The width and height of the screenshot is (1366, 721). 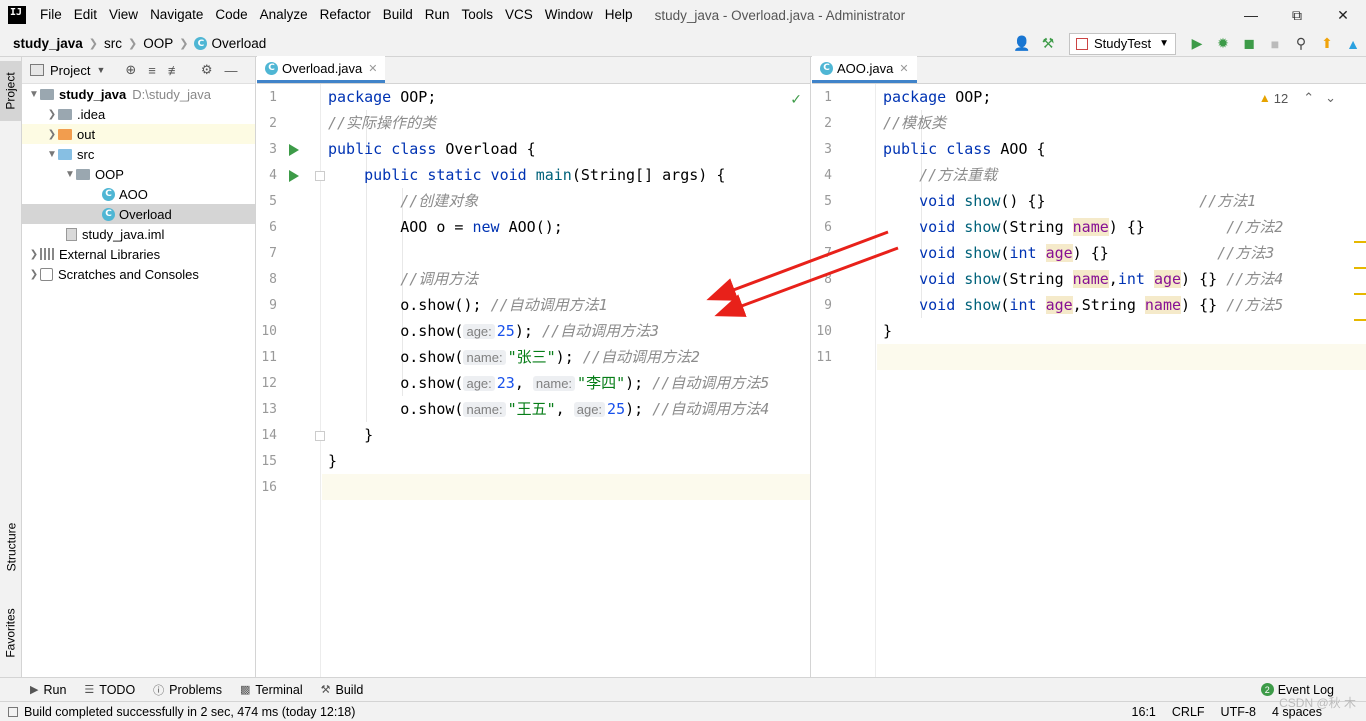 I want to click on watermark: CSDN @秋 木, so click(x=1317, y=703).